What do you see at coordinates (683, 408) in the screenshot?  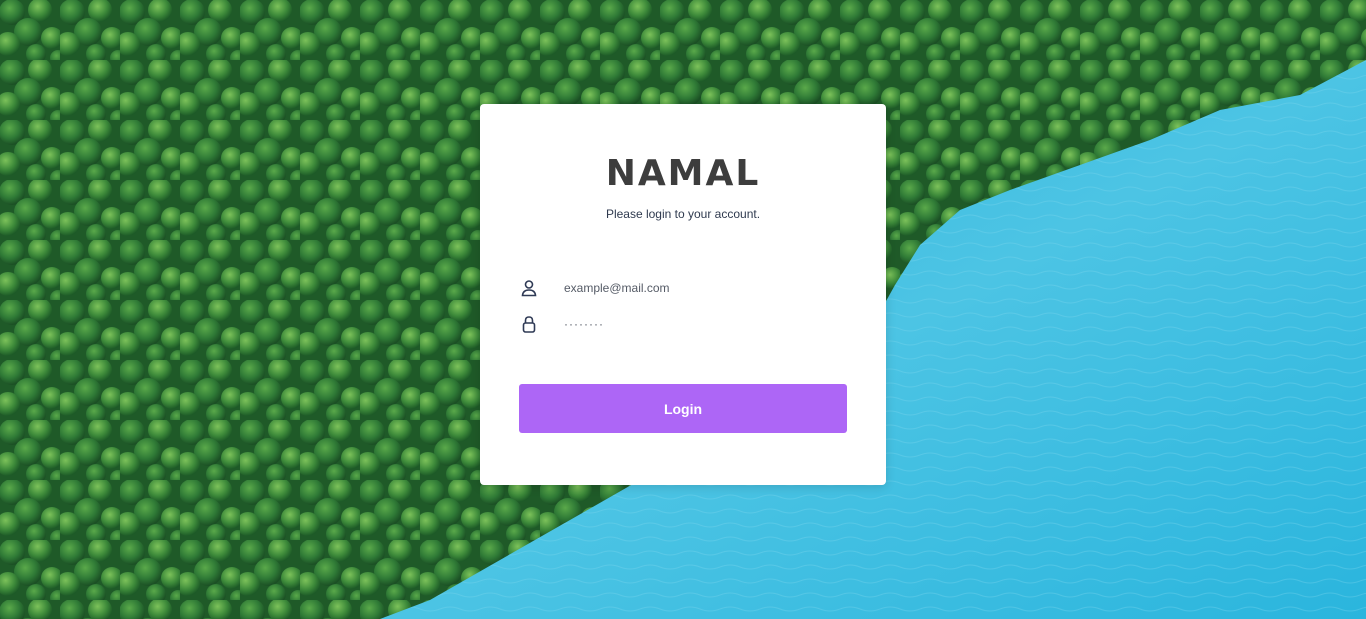 I see `login-button: Login` at bounding box center [683, 408].